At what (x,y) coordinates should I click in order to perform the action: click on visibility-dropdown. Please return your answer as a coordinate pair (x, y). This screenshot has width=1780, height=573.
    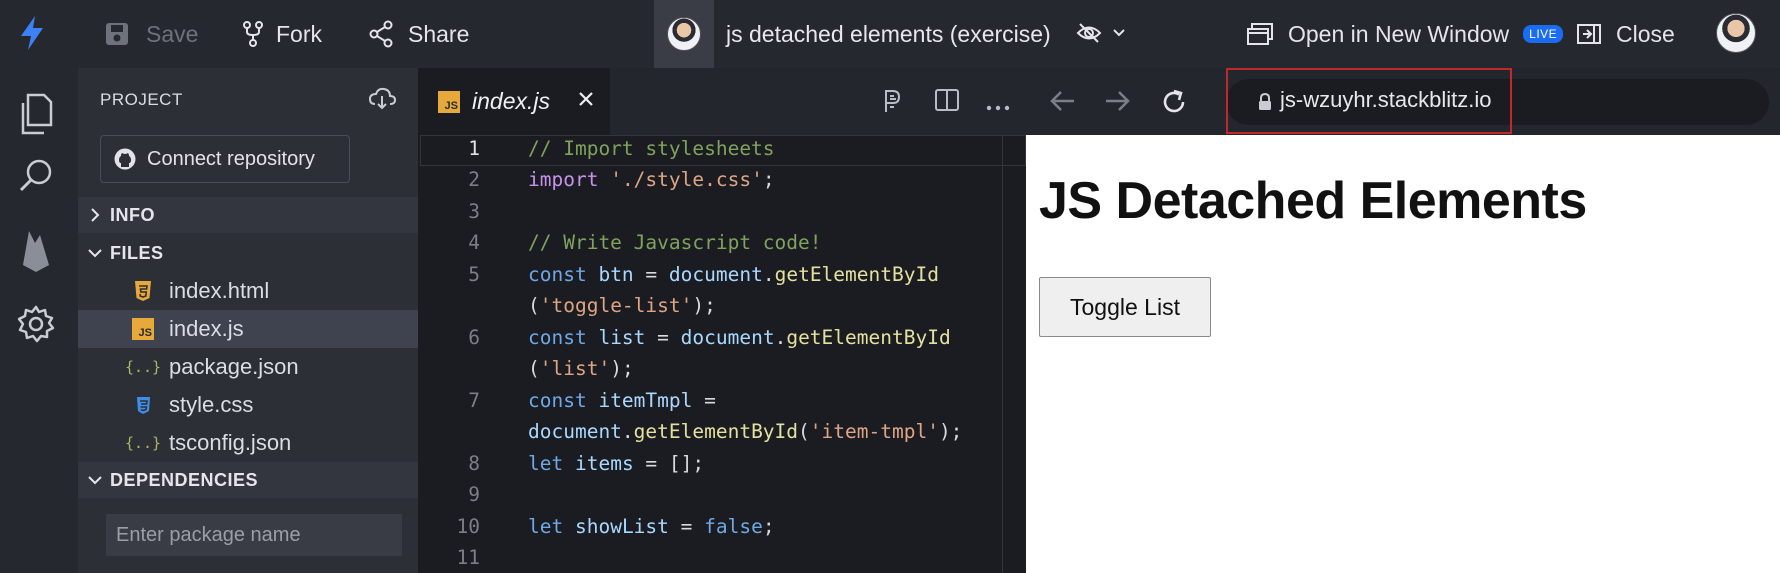
    Looking at the image, I should click on (1101, 33).